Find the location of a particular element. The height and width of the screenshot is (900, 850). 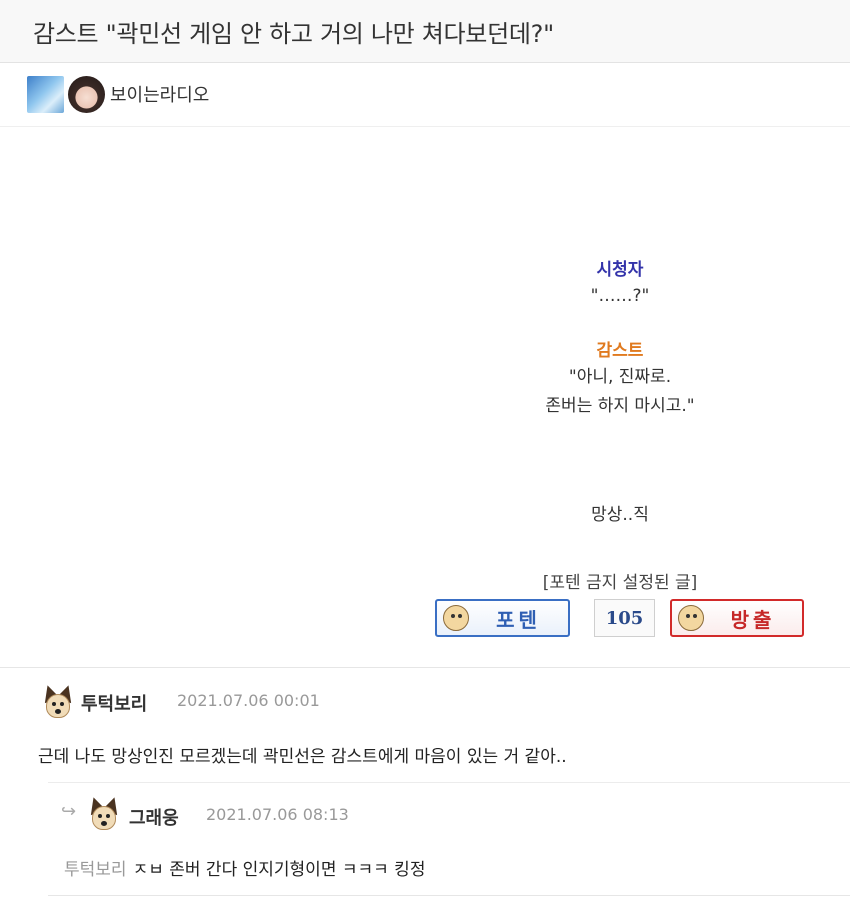

pouting-face-icon is located at coordinates (691, 618).